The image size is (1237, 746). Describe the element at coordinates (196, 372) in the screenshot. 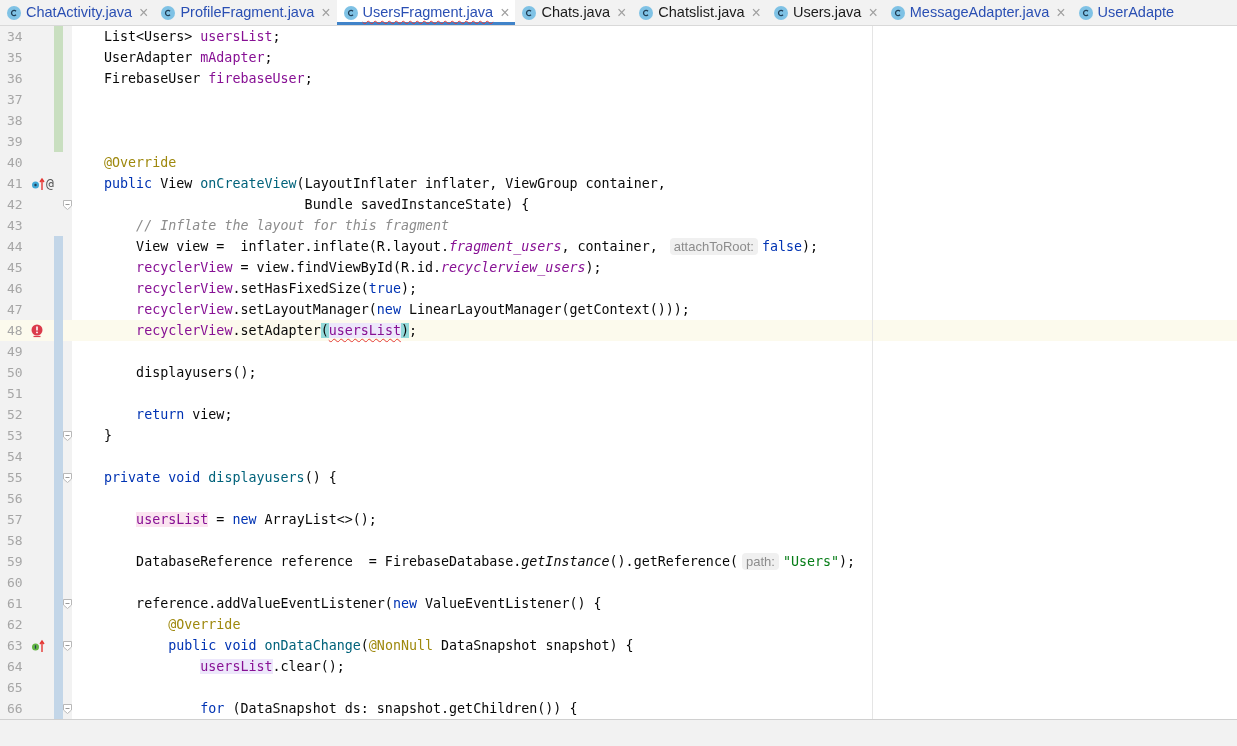

I see `code-text: displayusers();` at that location.